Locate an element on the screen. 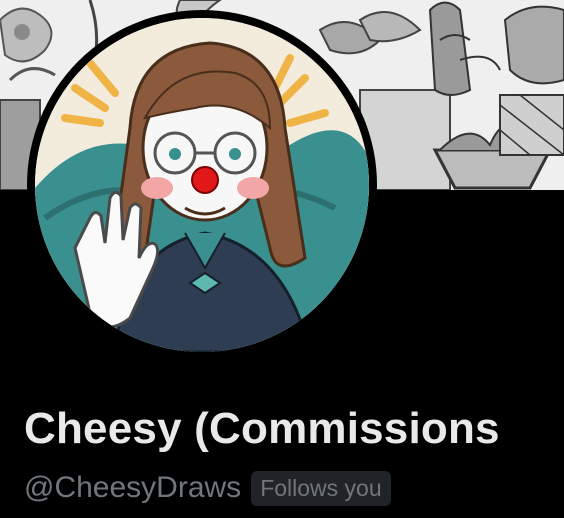 The image size is (564, 518). profile-handle: @CheesyDraws is located at coordinates (133, 487).